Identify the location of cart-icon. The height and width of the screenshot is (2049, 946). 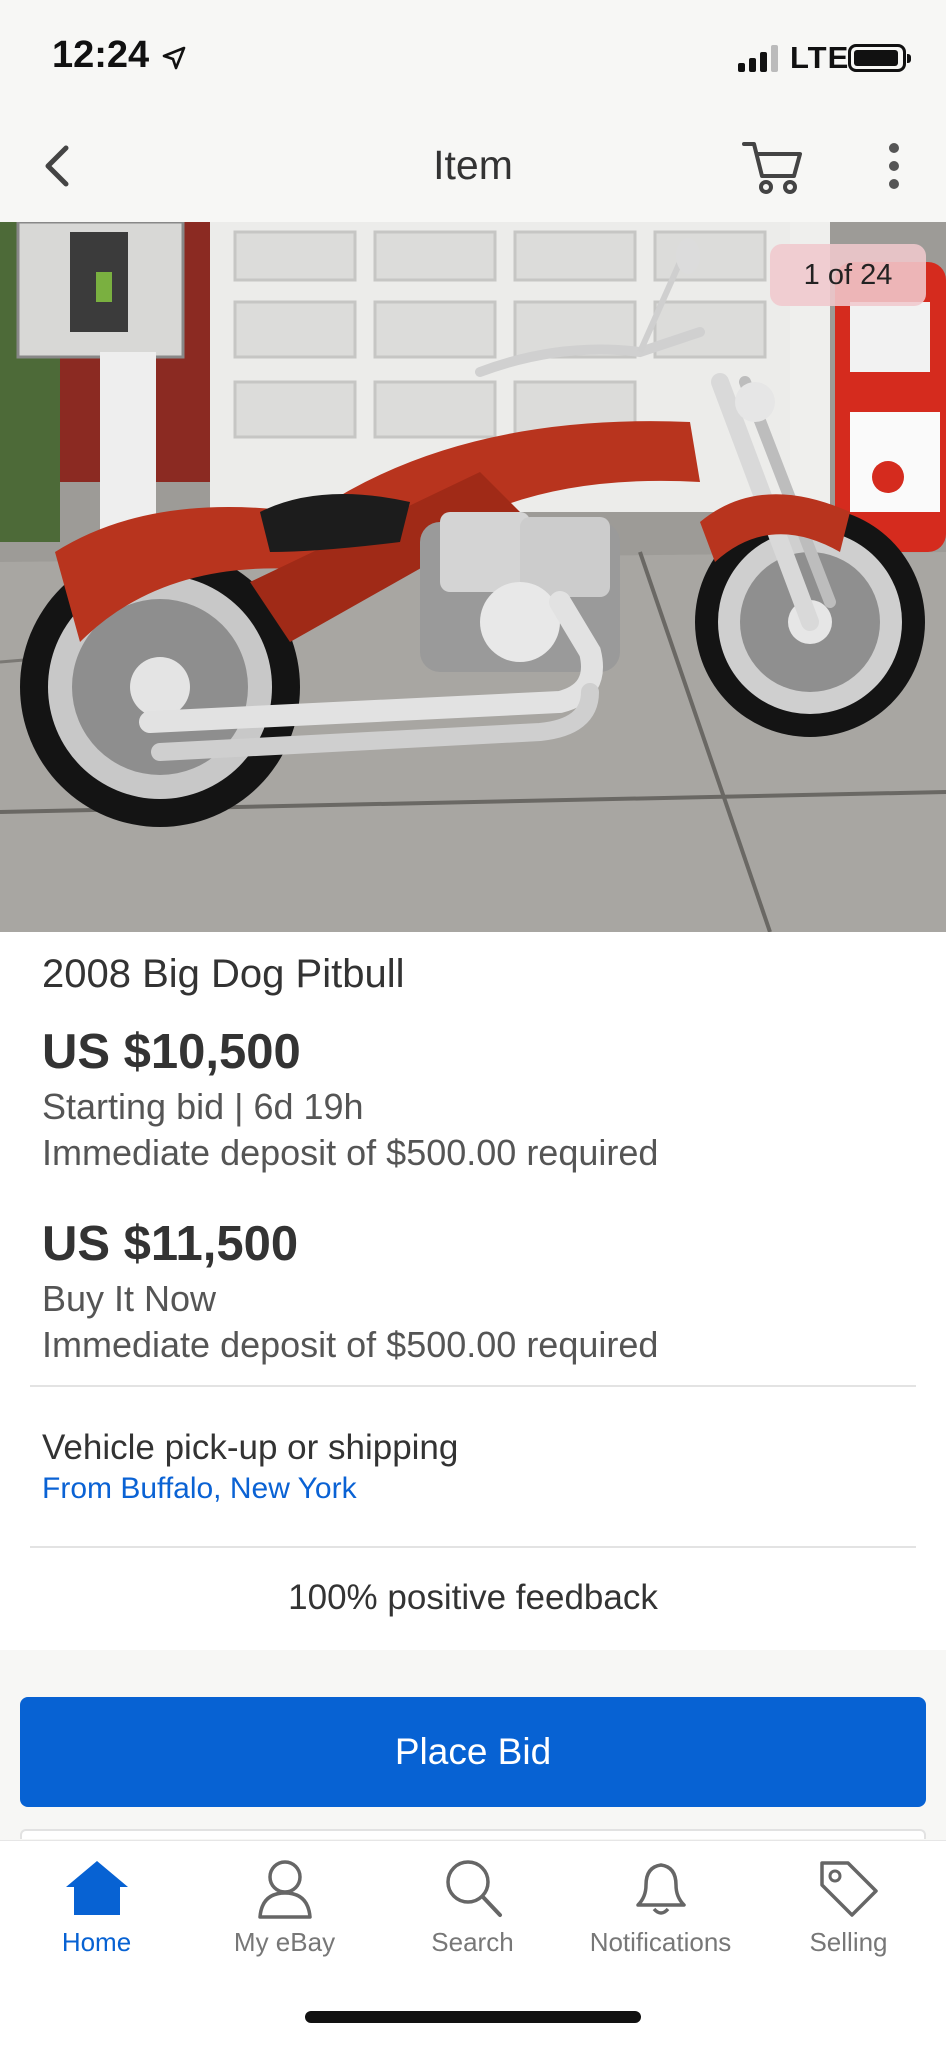
(773, 166).